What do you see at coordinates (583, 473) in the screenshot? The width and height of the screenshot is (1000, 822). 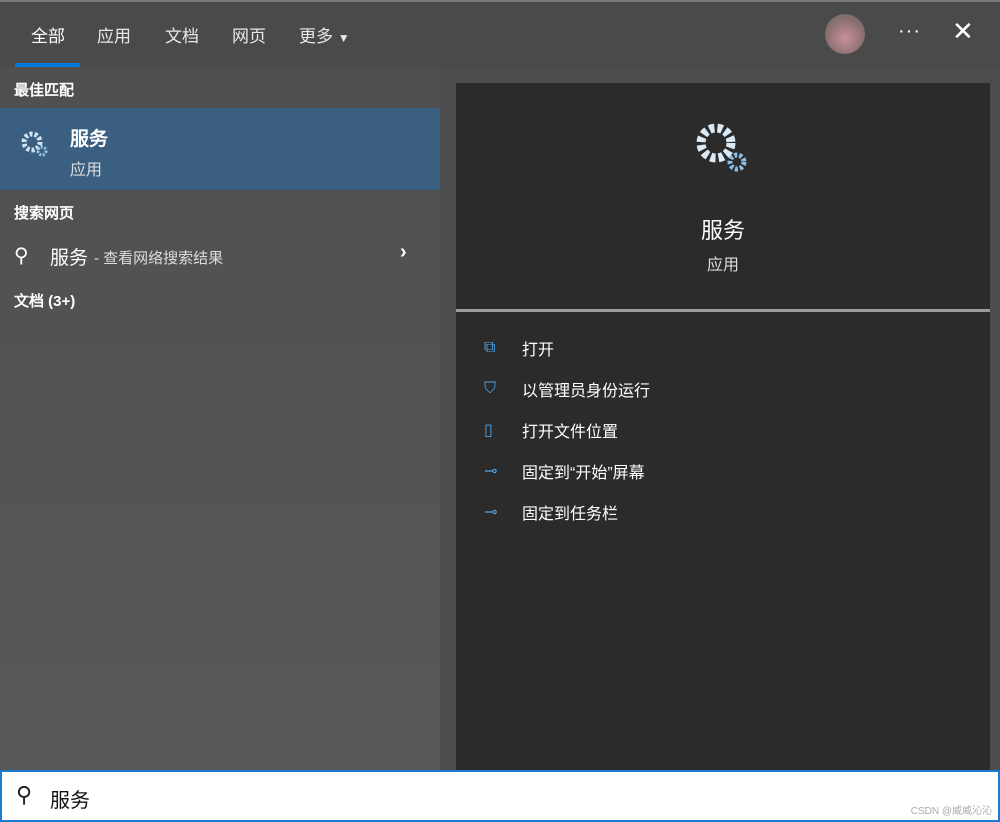 I see `action-label: 固定到“开始”屏幕` at bounding box center [583, 473].